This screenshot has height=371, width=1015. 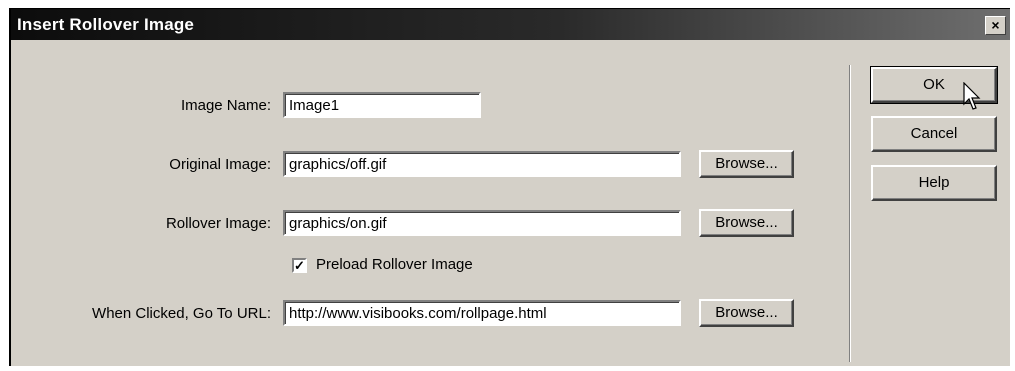 I want to click on original-image-label: Original Image:, so click(x=220, y=164).